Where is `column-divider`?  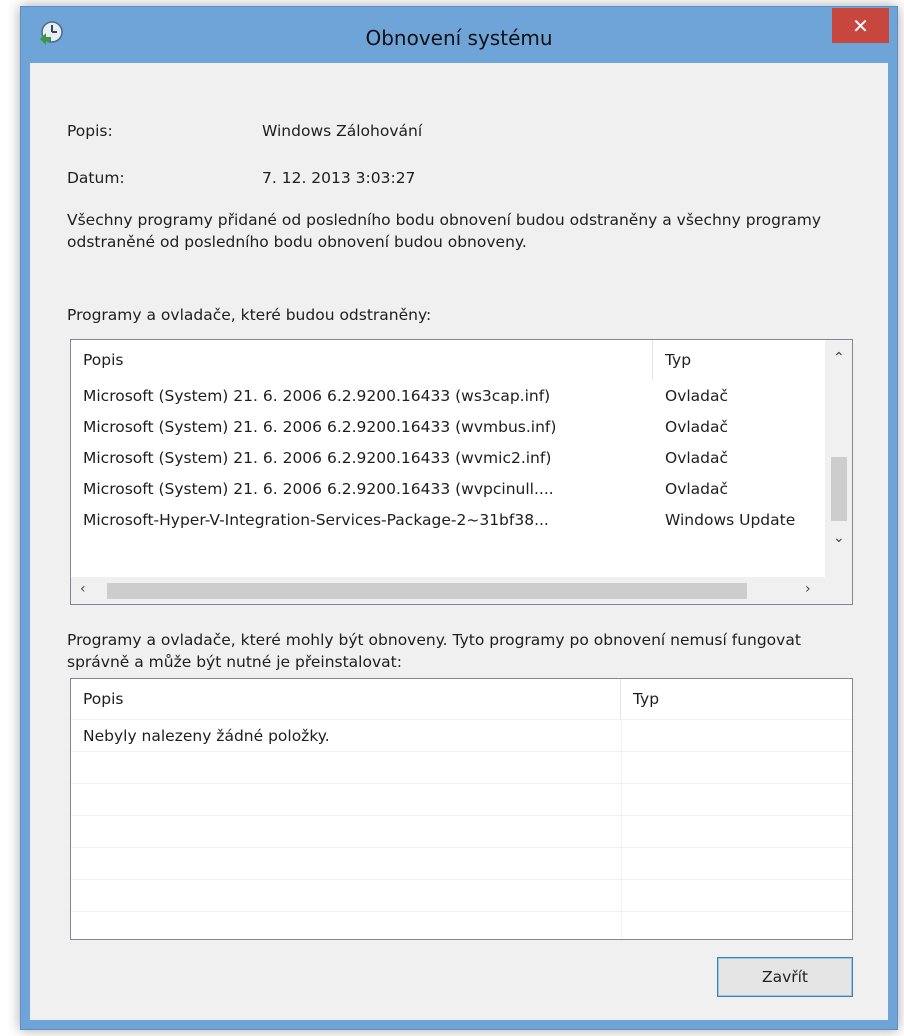 column-divider is located at coordinates (621, 829).